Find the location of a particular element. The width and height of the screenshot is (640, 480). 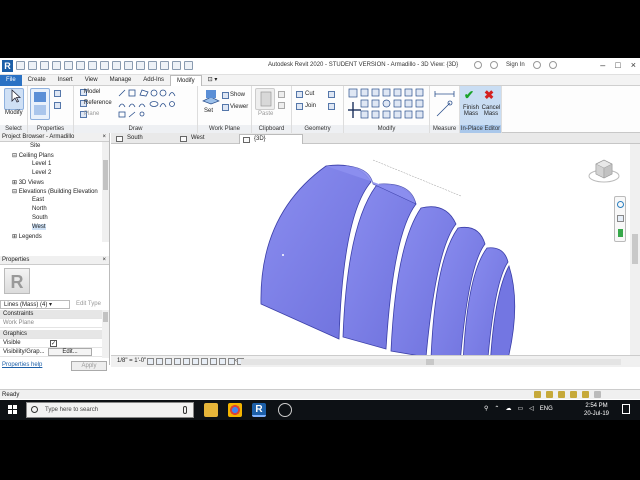

open-icon is located at coordinates (20, 65).